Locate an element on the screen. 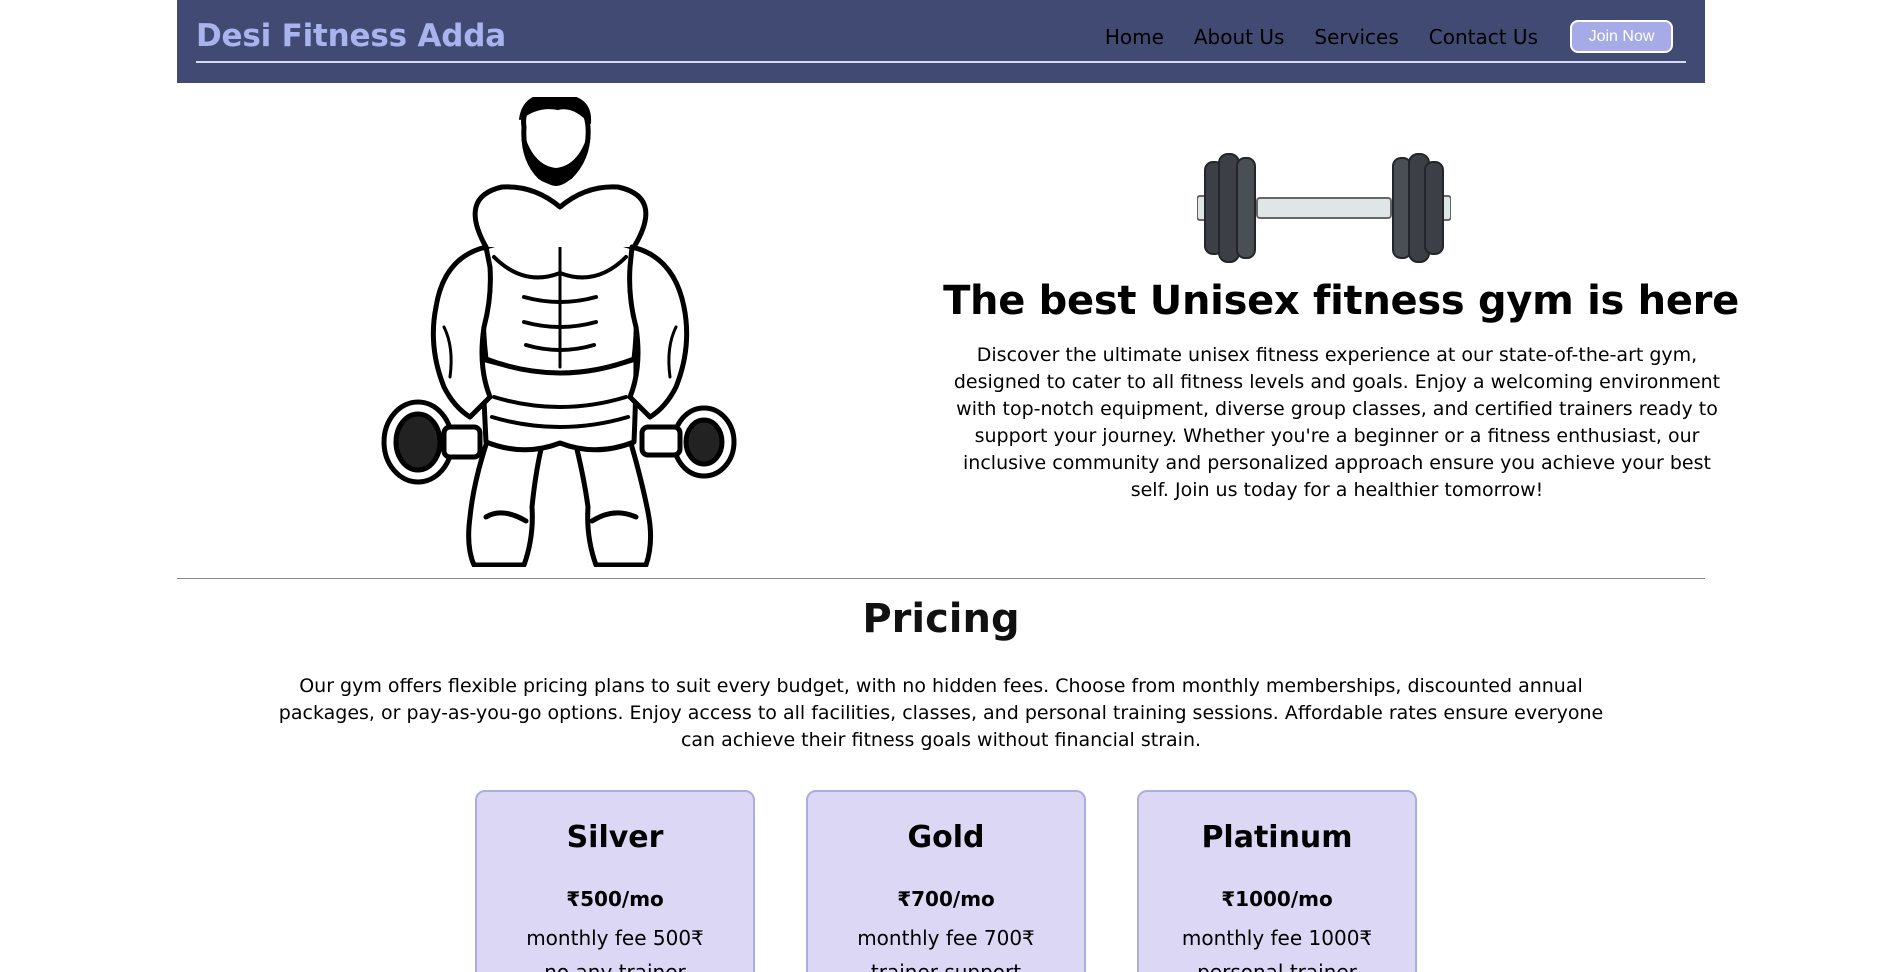  nav-links: Home About Us Services Contact Us is located at coordinates (1336, 37).